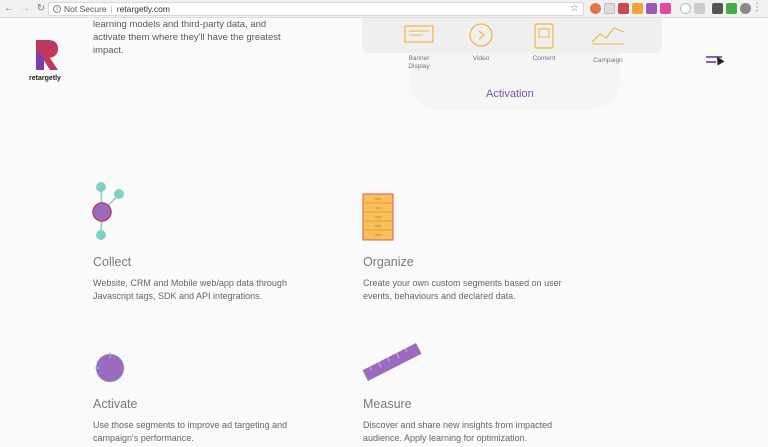  I want to click on banner-icon, so click(419, 34).